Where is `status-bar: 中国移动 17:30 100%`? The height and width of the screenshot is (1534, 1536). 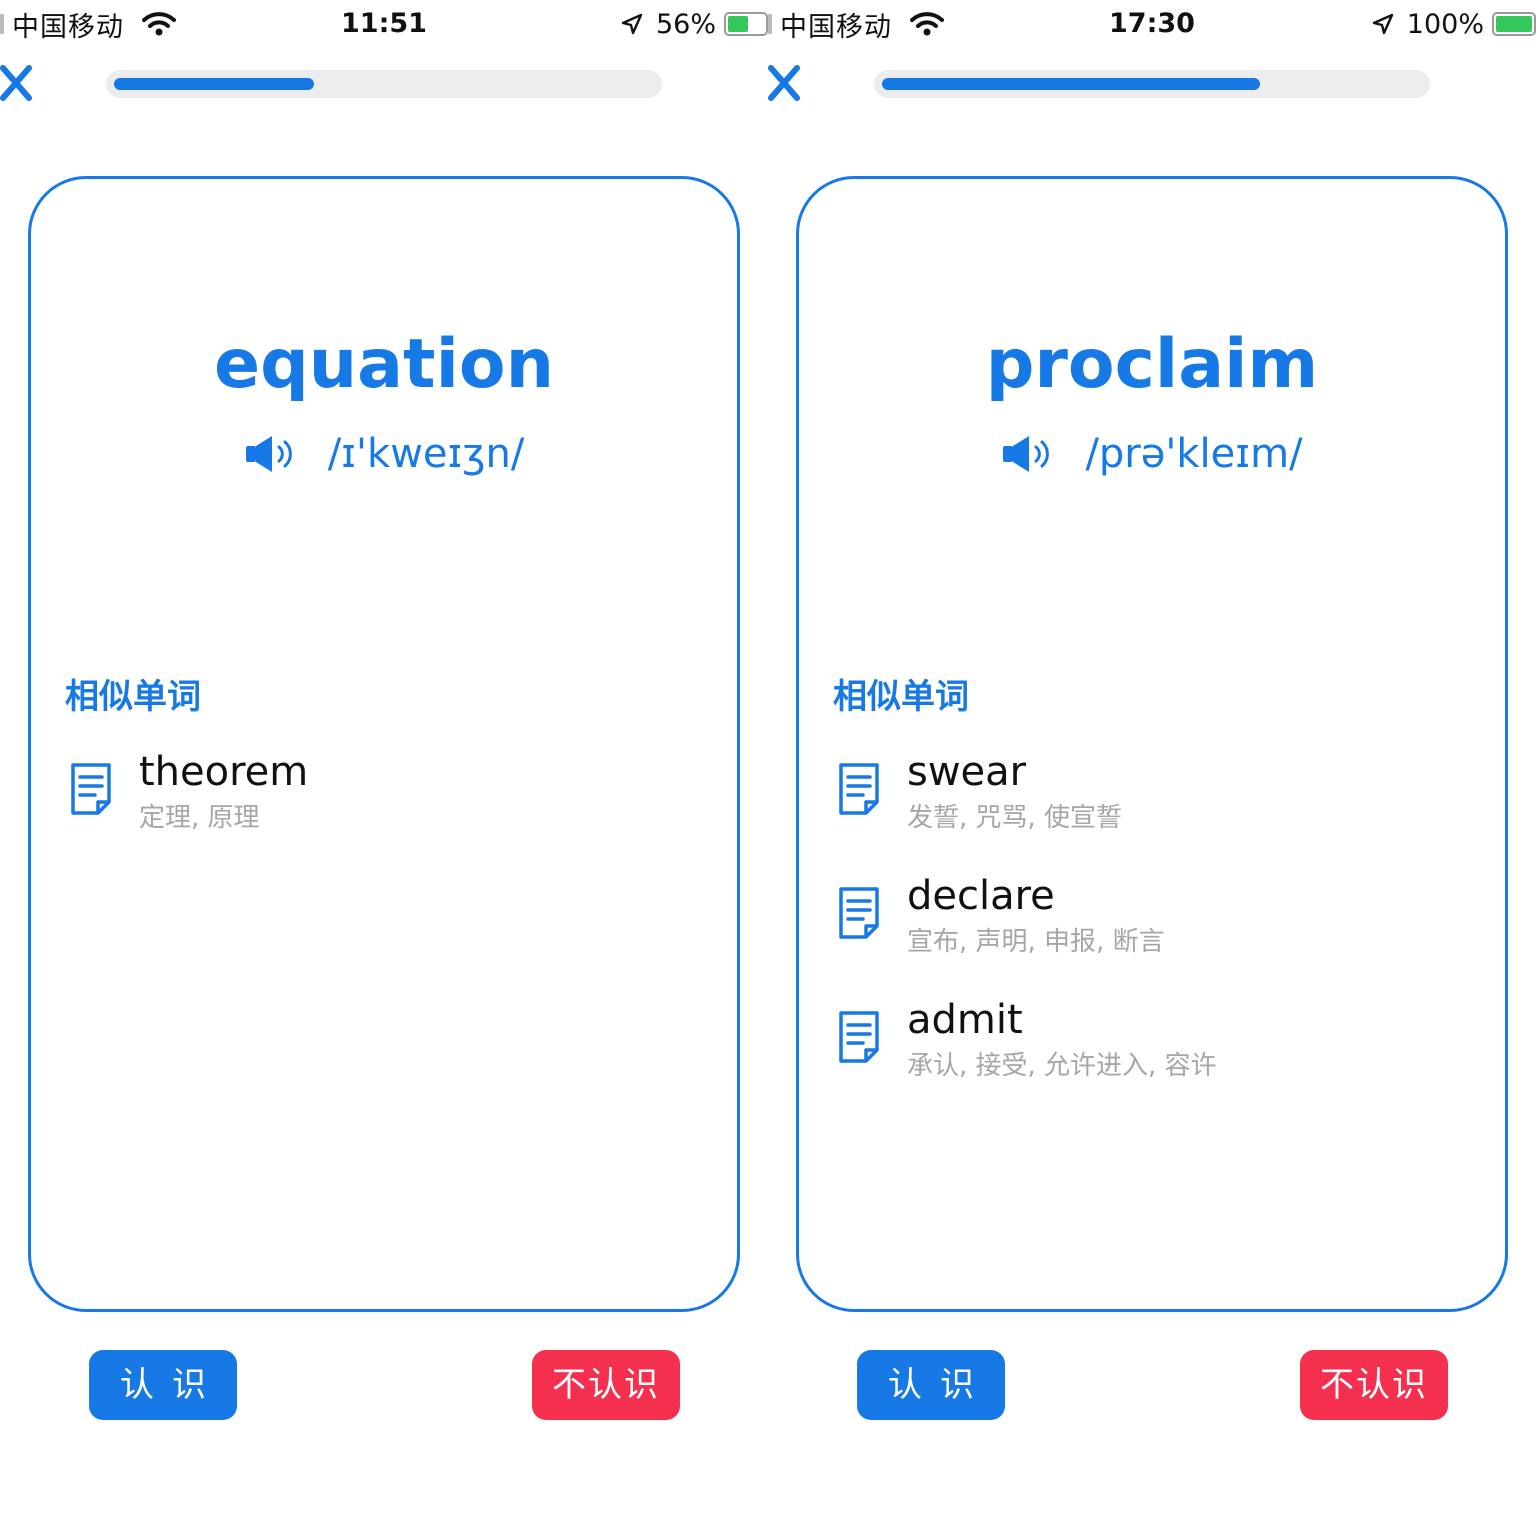
status-bar: 中国移动 17:30 100% is located at coordinates (1152, 23).